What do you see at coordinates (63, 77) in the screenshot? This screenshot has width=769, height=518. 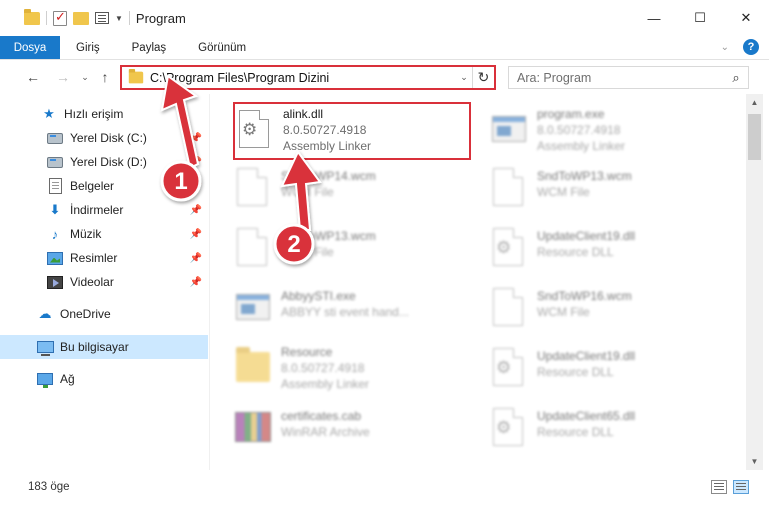 I see `forward-button: →` at bounding box center [63, 77].